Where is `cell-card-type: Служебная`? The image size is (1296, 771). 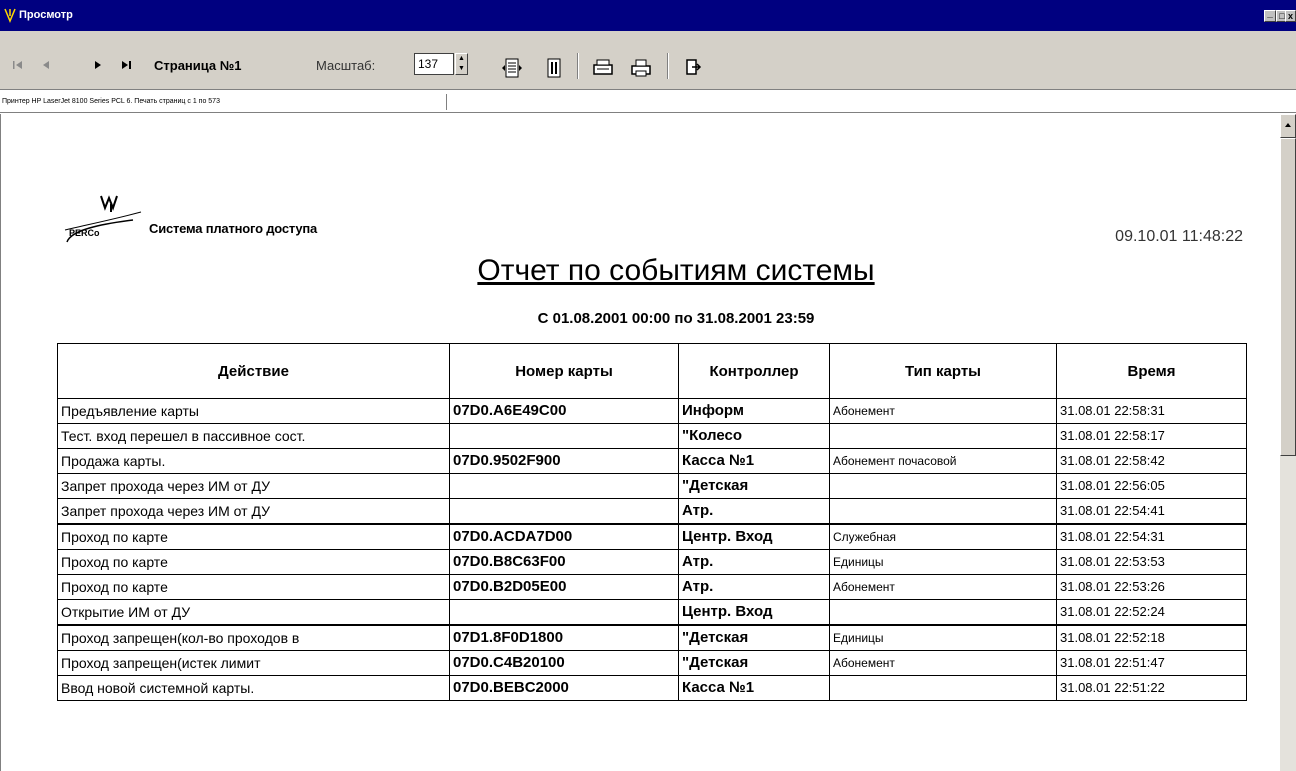
cell-card-type: Служебная is located at coordinates (943, 536).